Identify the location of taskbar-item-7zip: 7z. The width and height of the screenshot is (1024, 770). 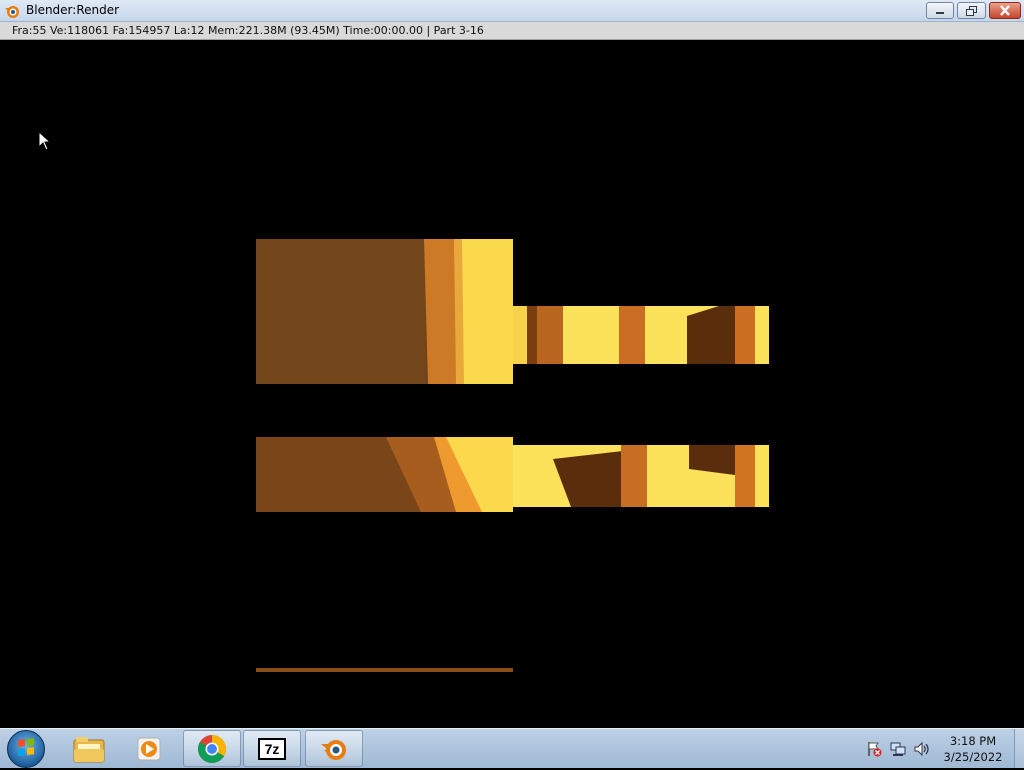
(272, 748).